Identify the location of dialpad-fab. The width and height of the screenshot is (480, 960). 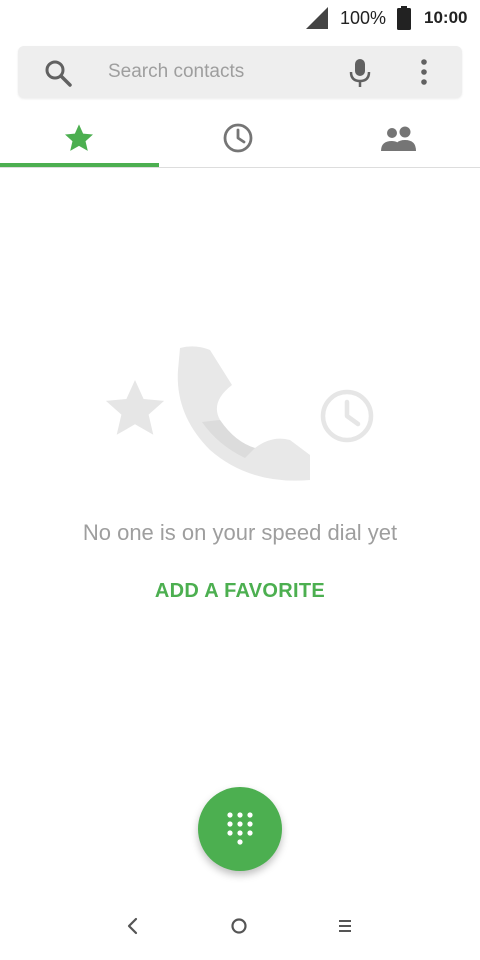
(240, 829).